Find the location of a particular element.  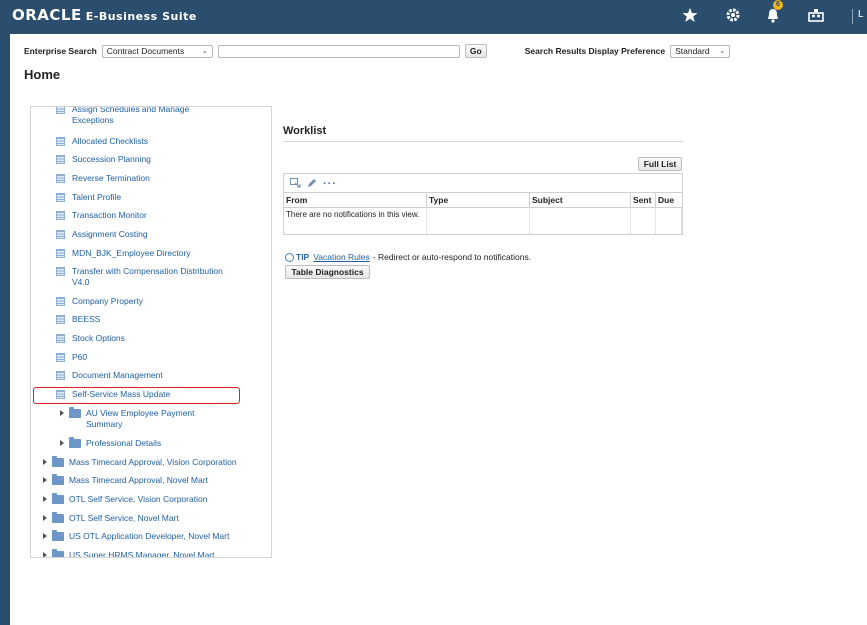

nav-item-assignment-costing: Assignment Costing is located at coordinates (102, 234).